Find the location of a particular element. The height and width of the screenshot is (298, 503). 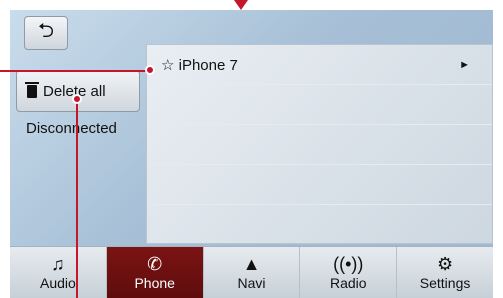

trash-icon is located at coordinates (32, 89).